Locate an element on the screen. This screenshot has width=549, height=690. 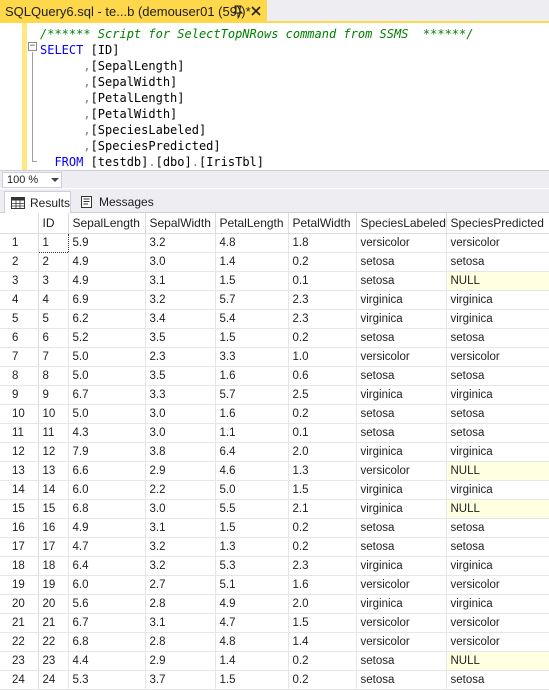
table-cell: 7 is located at coordinates (53, 357).